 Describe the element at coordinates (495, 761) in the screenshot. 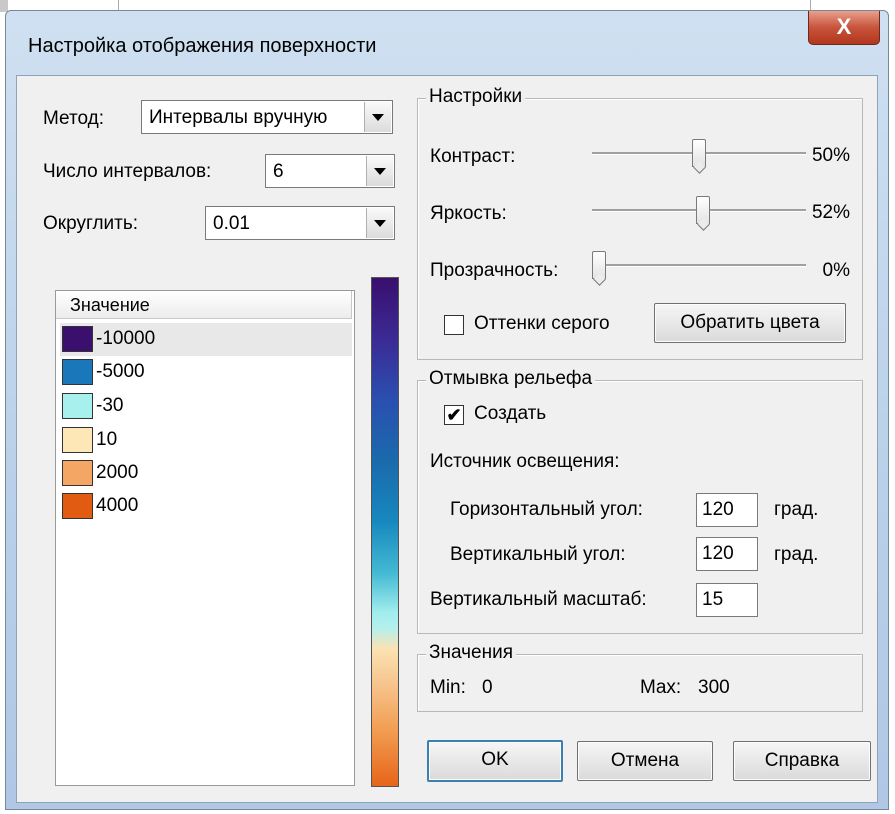

I see `ok-button: OK` at that location.